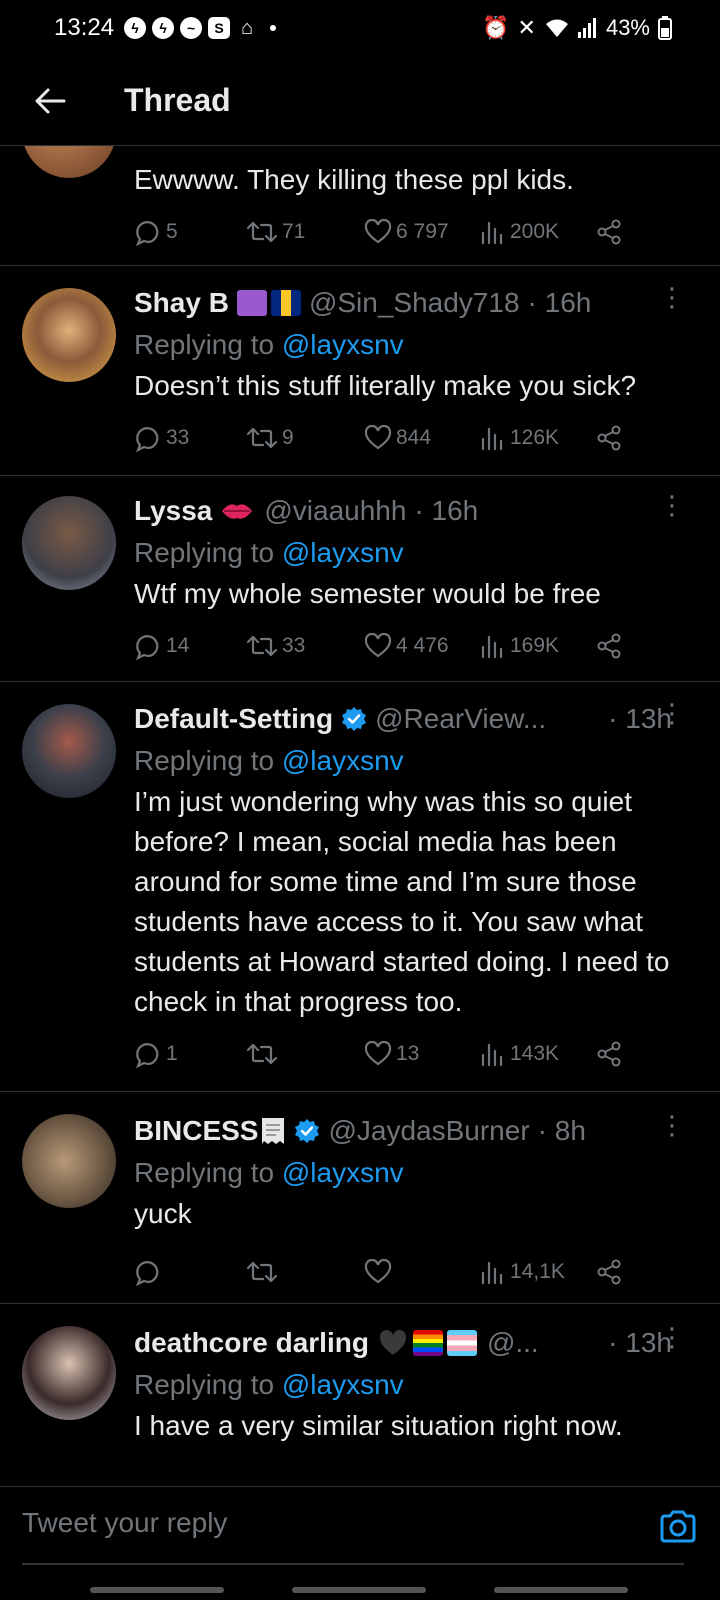 This screenshot has height=1600, width=720. I want to click on views-button: 200K, so click(538, 232).